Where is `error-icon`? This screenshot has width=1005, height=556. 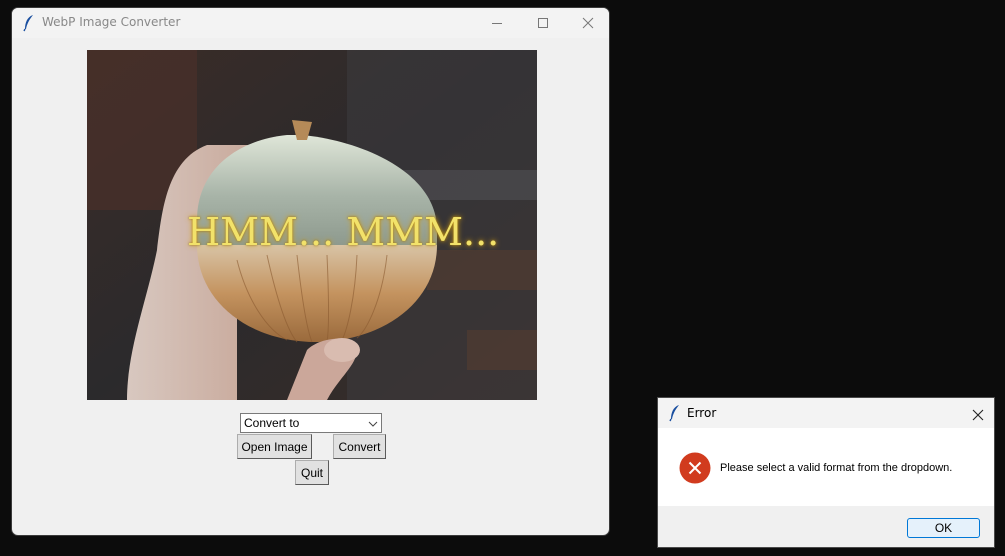
error-icon is located at coordinates (695, 468).